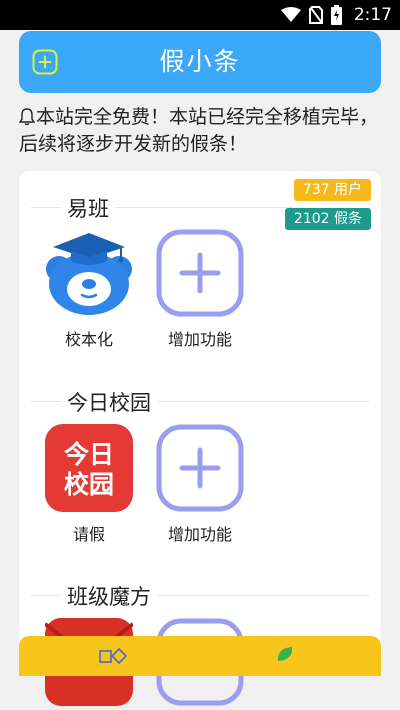  I want to click on notice-text: 本站完全免费！本站已经完全移植完毕，后续将逐步开发新的假条！, so click(199, 130).